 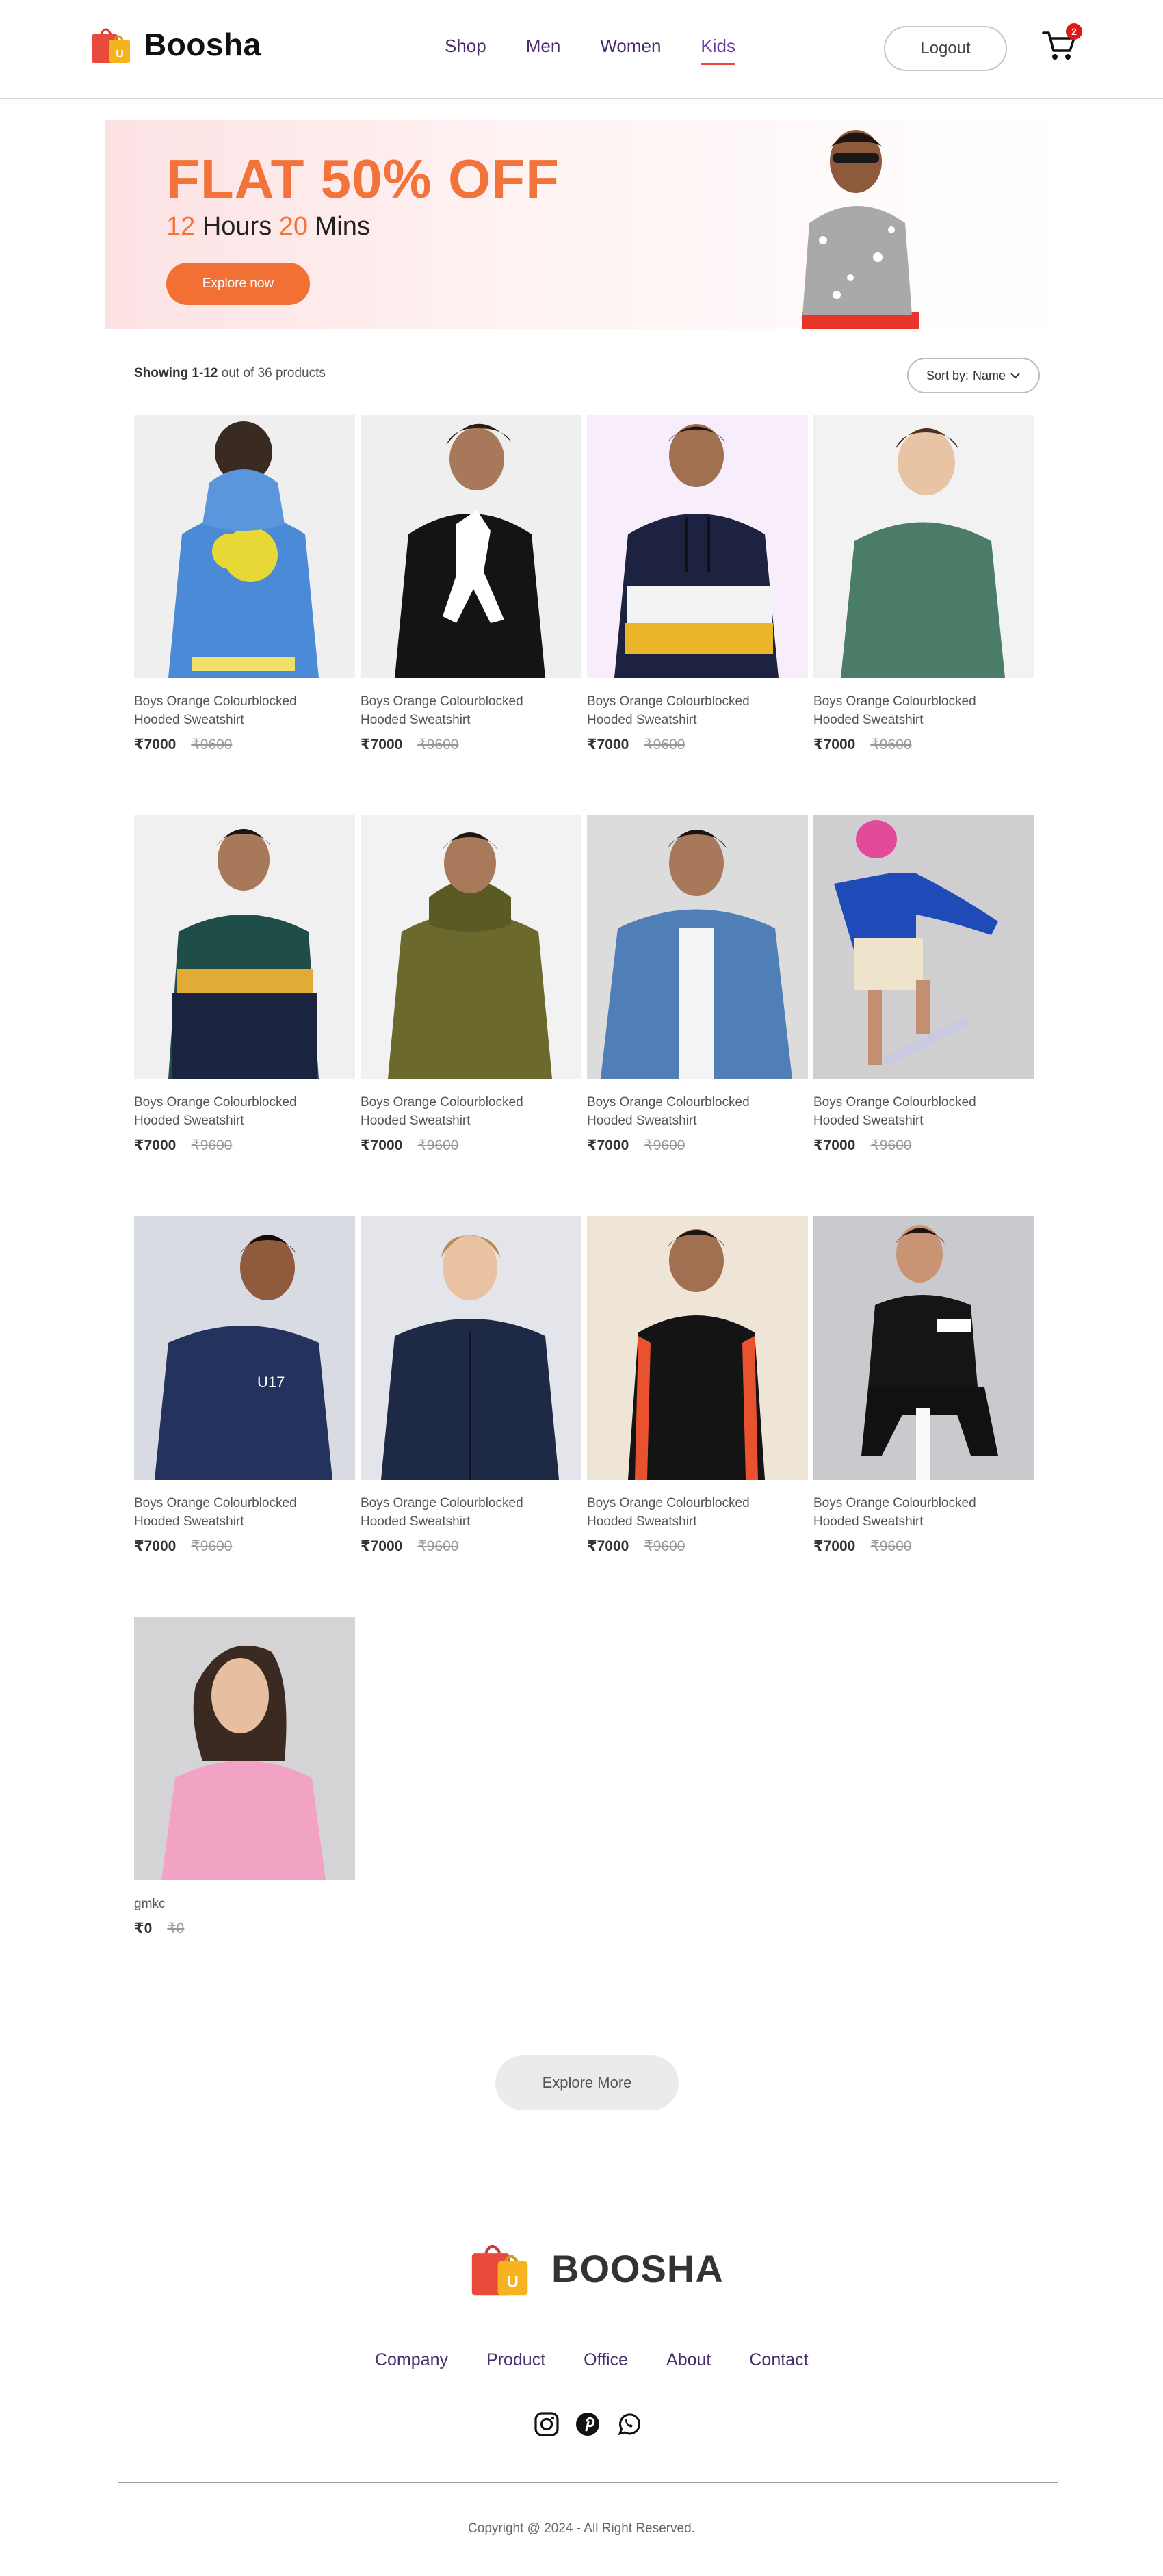 What do you see at coordinates (587, 2082) in the screenshot?
I see `explore-more-button: Explore More` at bounding box center [587, 2082].